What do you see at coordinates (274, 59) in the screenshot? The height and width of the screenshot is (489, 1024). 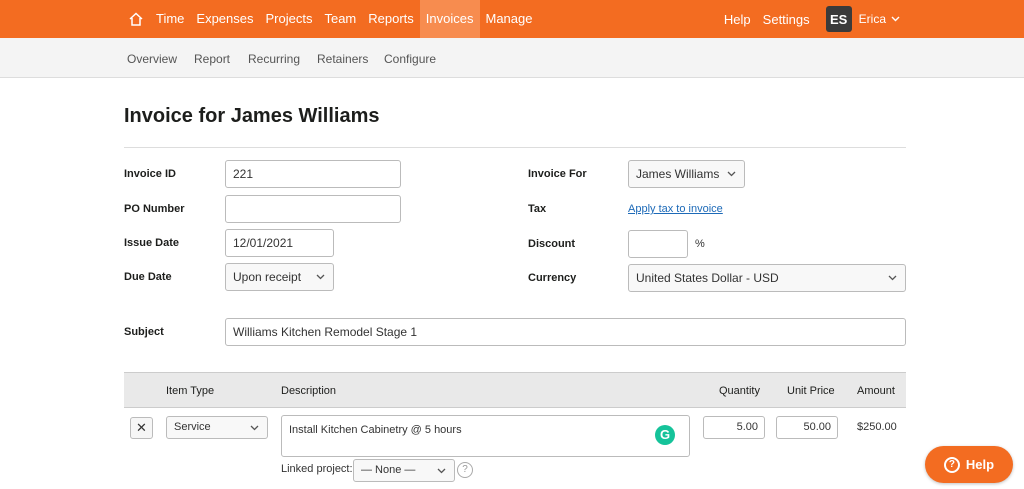 I see `subnav-recurring: Recurring` at bounding box center [274, 59].